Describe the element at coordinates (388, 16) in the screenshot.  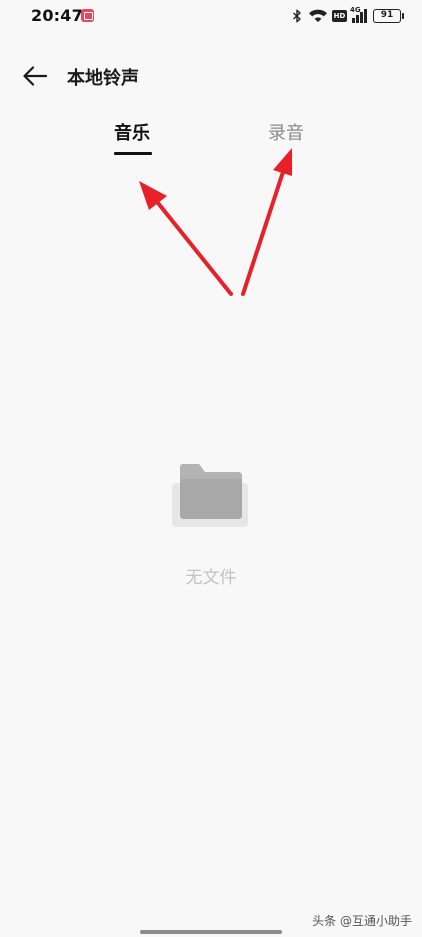
I see `battery-icon: 91` at that location.